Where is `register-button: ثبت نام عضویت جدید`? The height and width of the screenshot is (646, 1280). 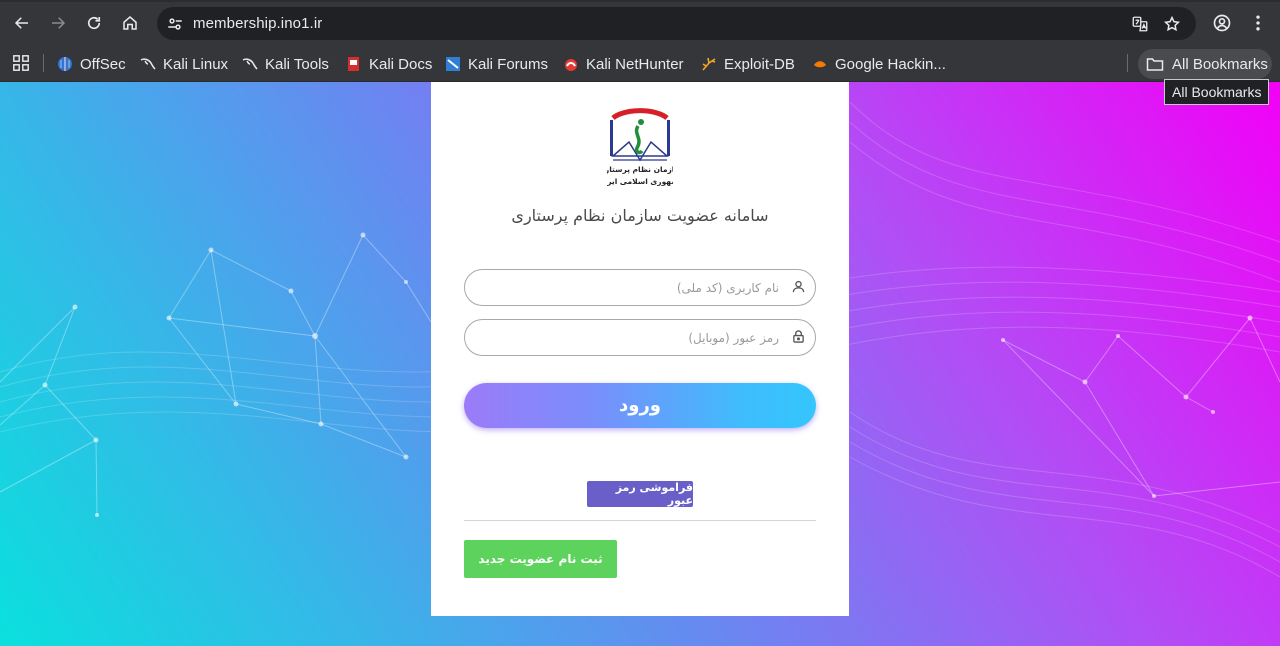
register-button: ثبت نام عضویت جدید is located at coordinates (540, 559).